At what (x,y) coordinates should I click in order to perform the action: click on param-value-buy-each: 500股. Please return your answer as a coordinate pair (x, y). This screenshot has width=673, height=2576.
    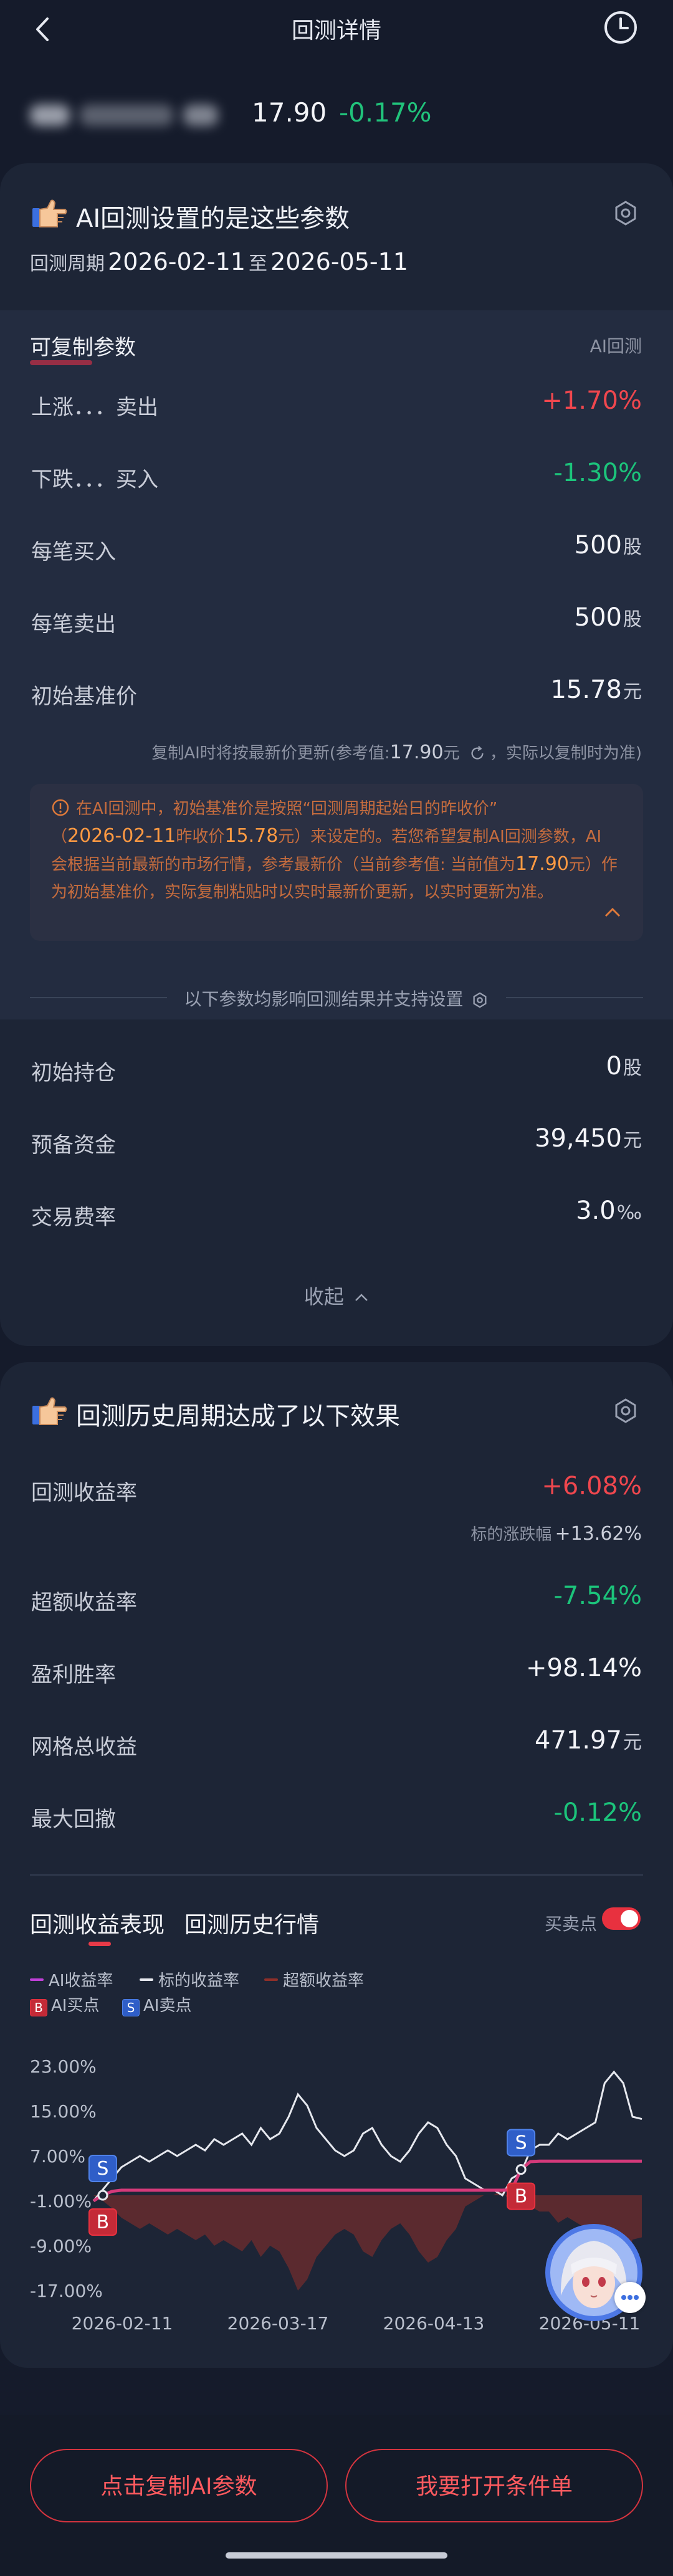
    Looking at the image, I should click on (608, 546).